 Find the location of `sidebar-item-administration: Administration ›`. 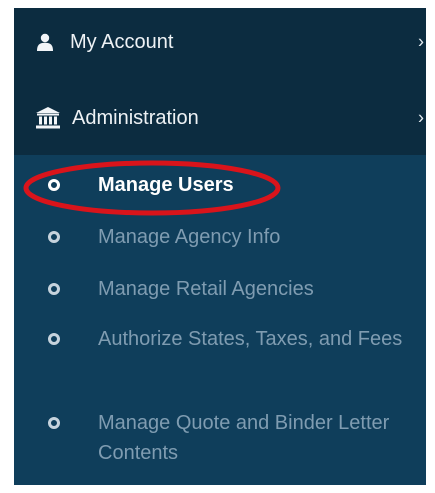

sidebar-item-administration: Administration › is located at coordinates (220, 118).